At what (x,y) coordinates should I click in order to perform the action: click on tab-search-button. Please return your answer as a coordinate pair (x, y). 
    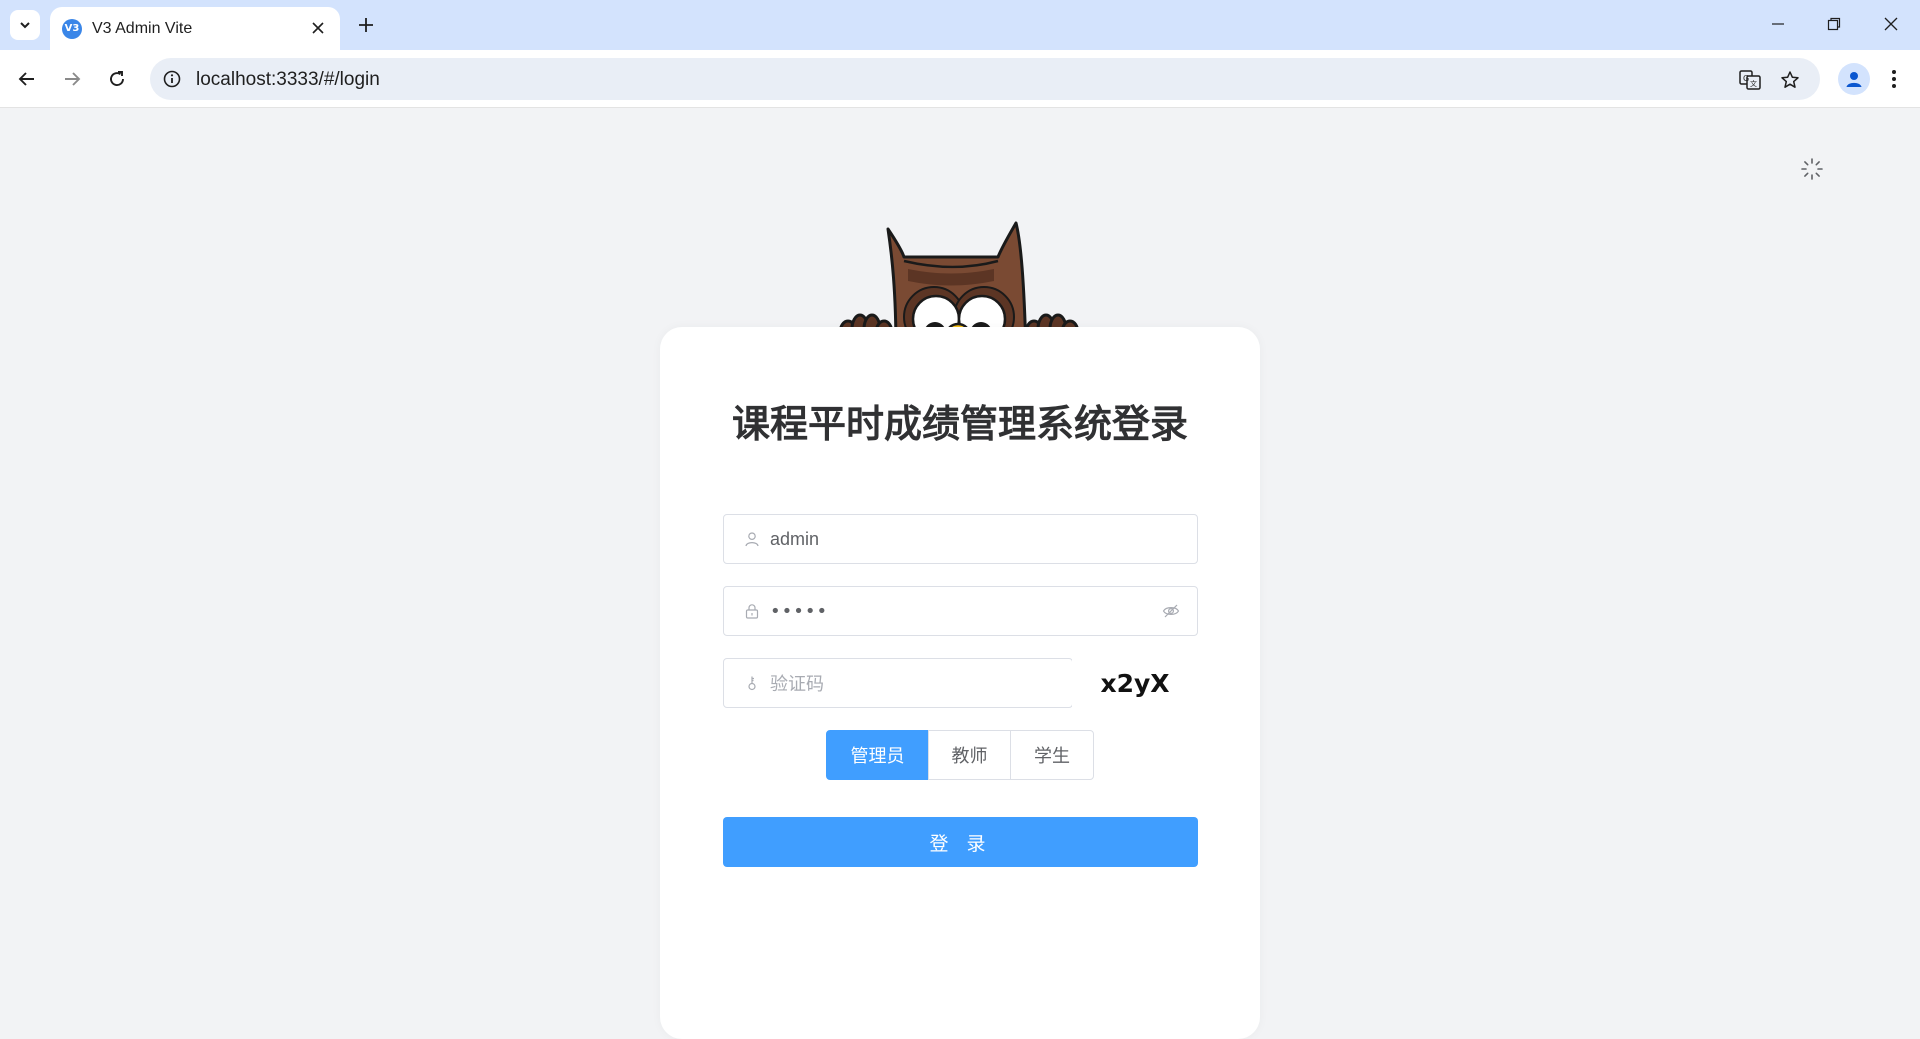
    Looking at the image, I should click on (25, 25).